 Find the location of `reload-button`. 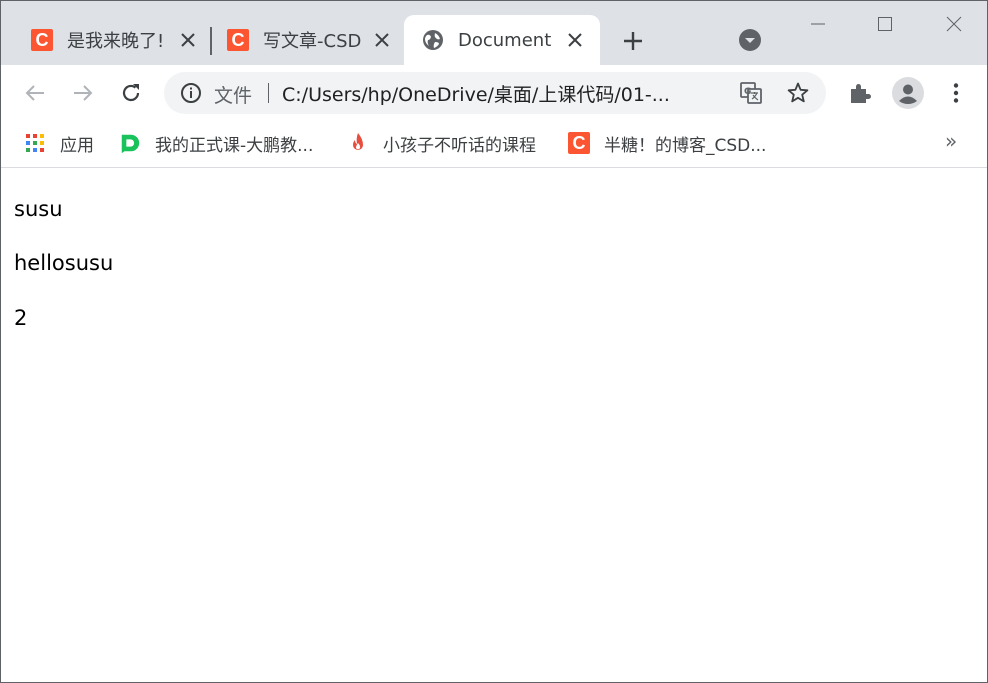

reload-button is located at coordinates (131, 93).